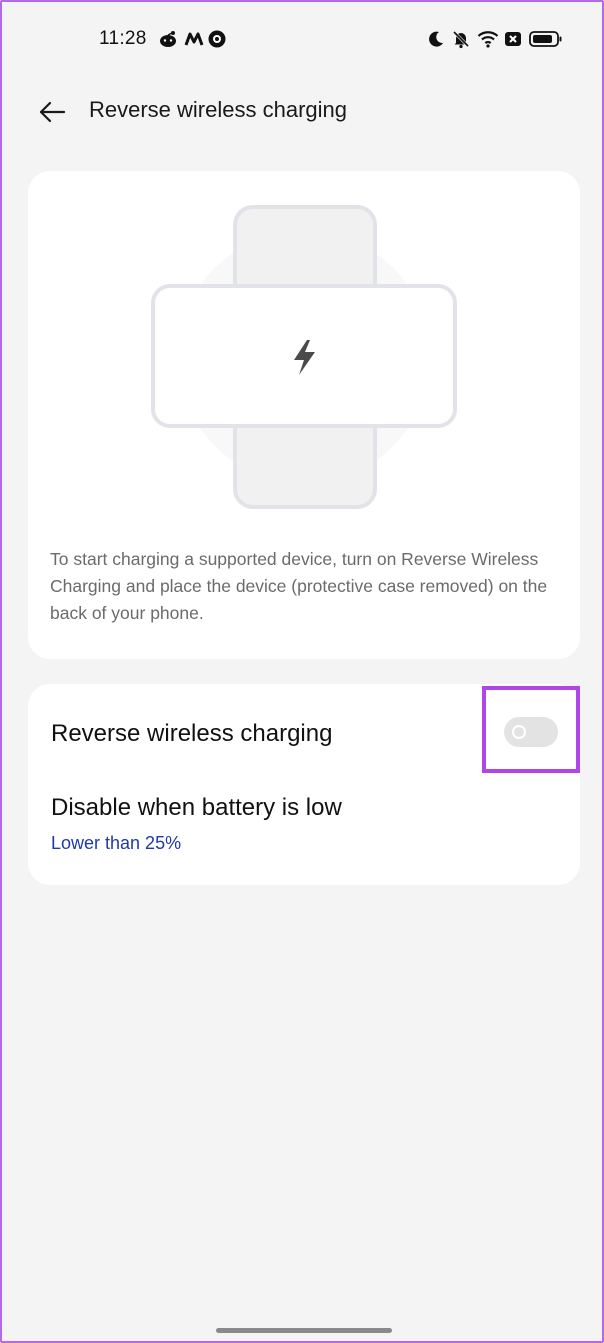 The height and width of the screenshot is (1343, 604). What do you see at coordinates (488, 39) in the screenshot?
I see `wifi-icon` at bounding box center [488, 39].